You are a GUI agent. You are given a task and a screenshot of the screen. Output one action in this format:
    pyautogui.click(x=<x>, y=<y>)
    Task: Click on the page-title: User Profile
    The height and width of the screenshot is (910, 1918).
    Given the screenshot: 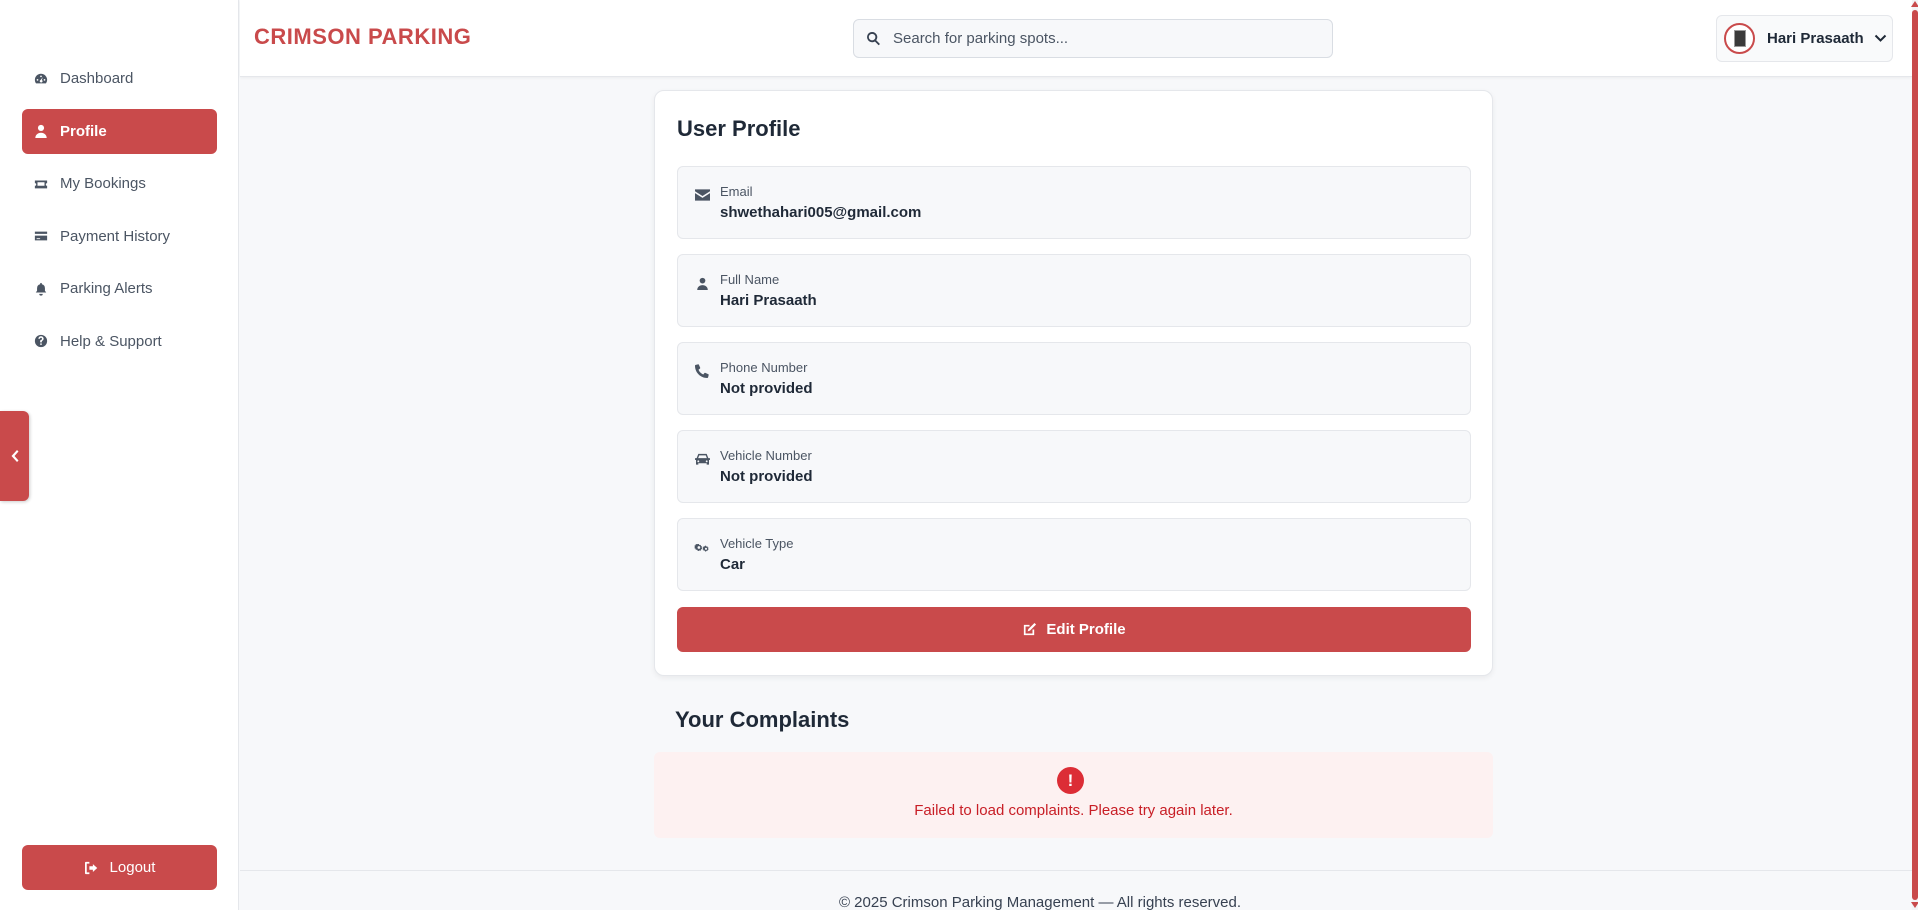 What is the action you would take?
    pyautogui.click(x=739, y=128)
    